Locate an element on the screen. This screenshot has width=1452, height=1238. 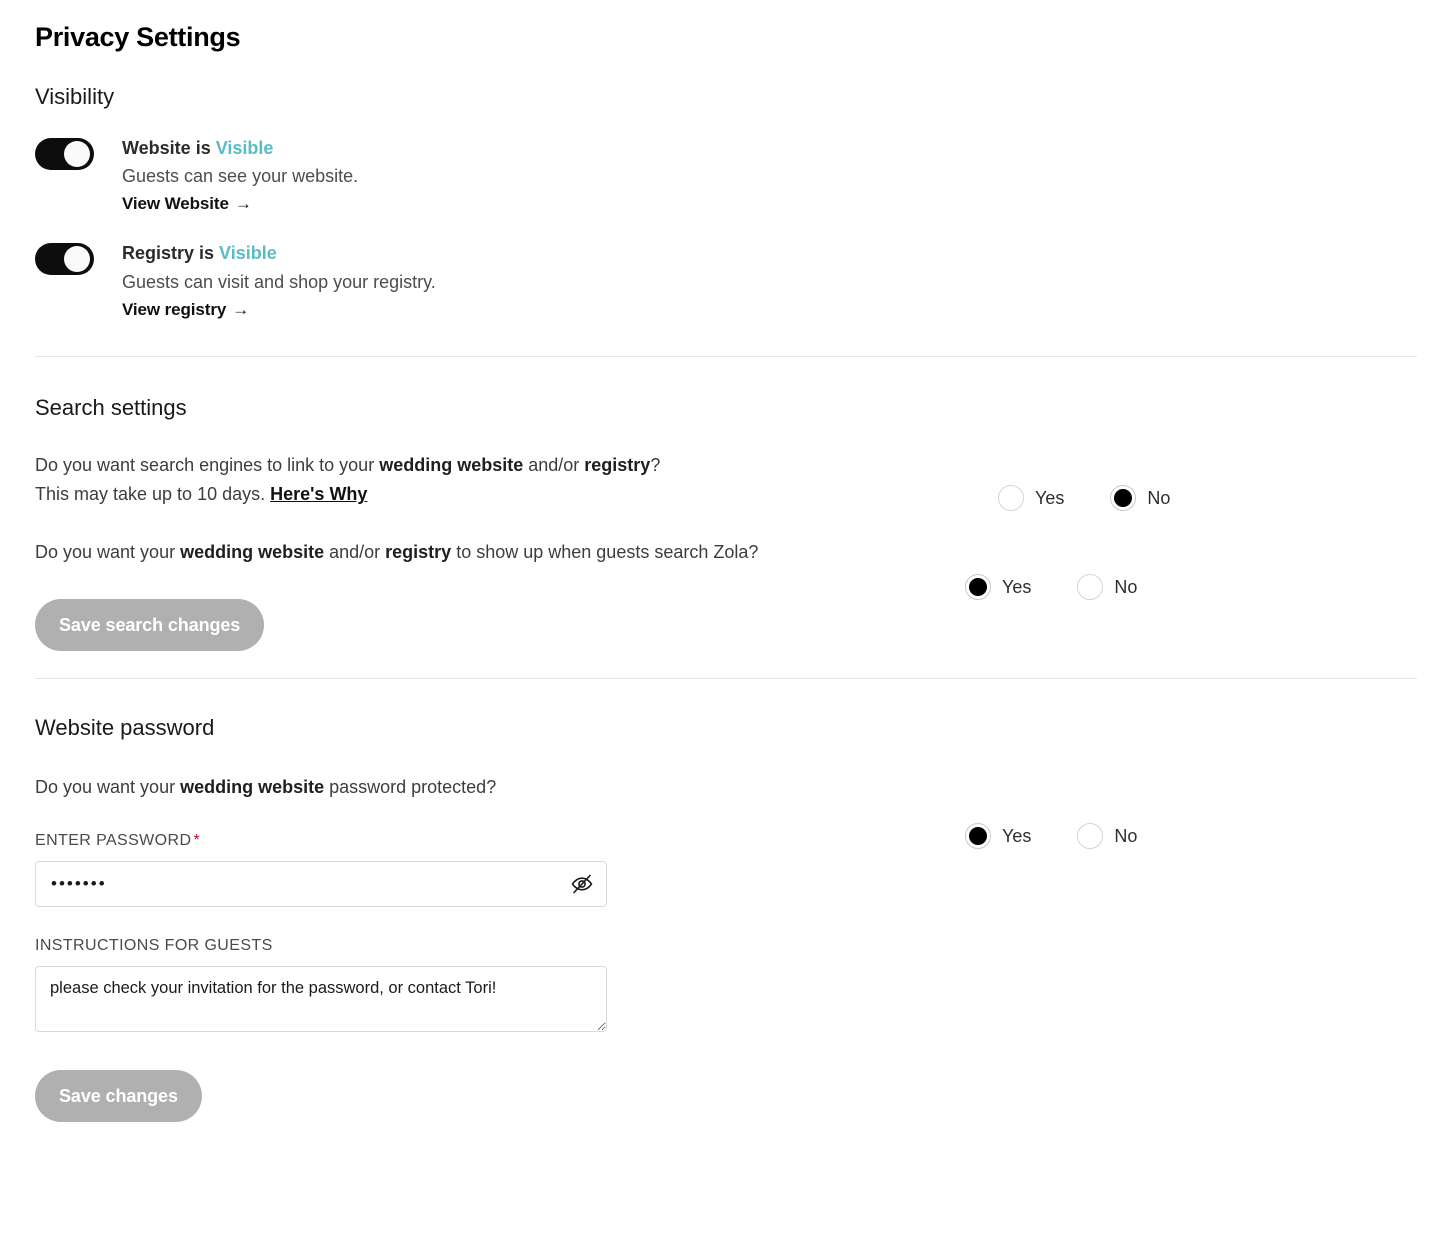
required-asterisk: * is located at coordinates (197, 841).